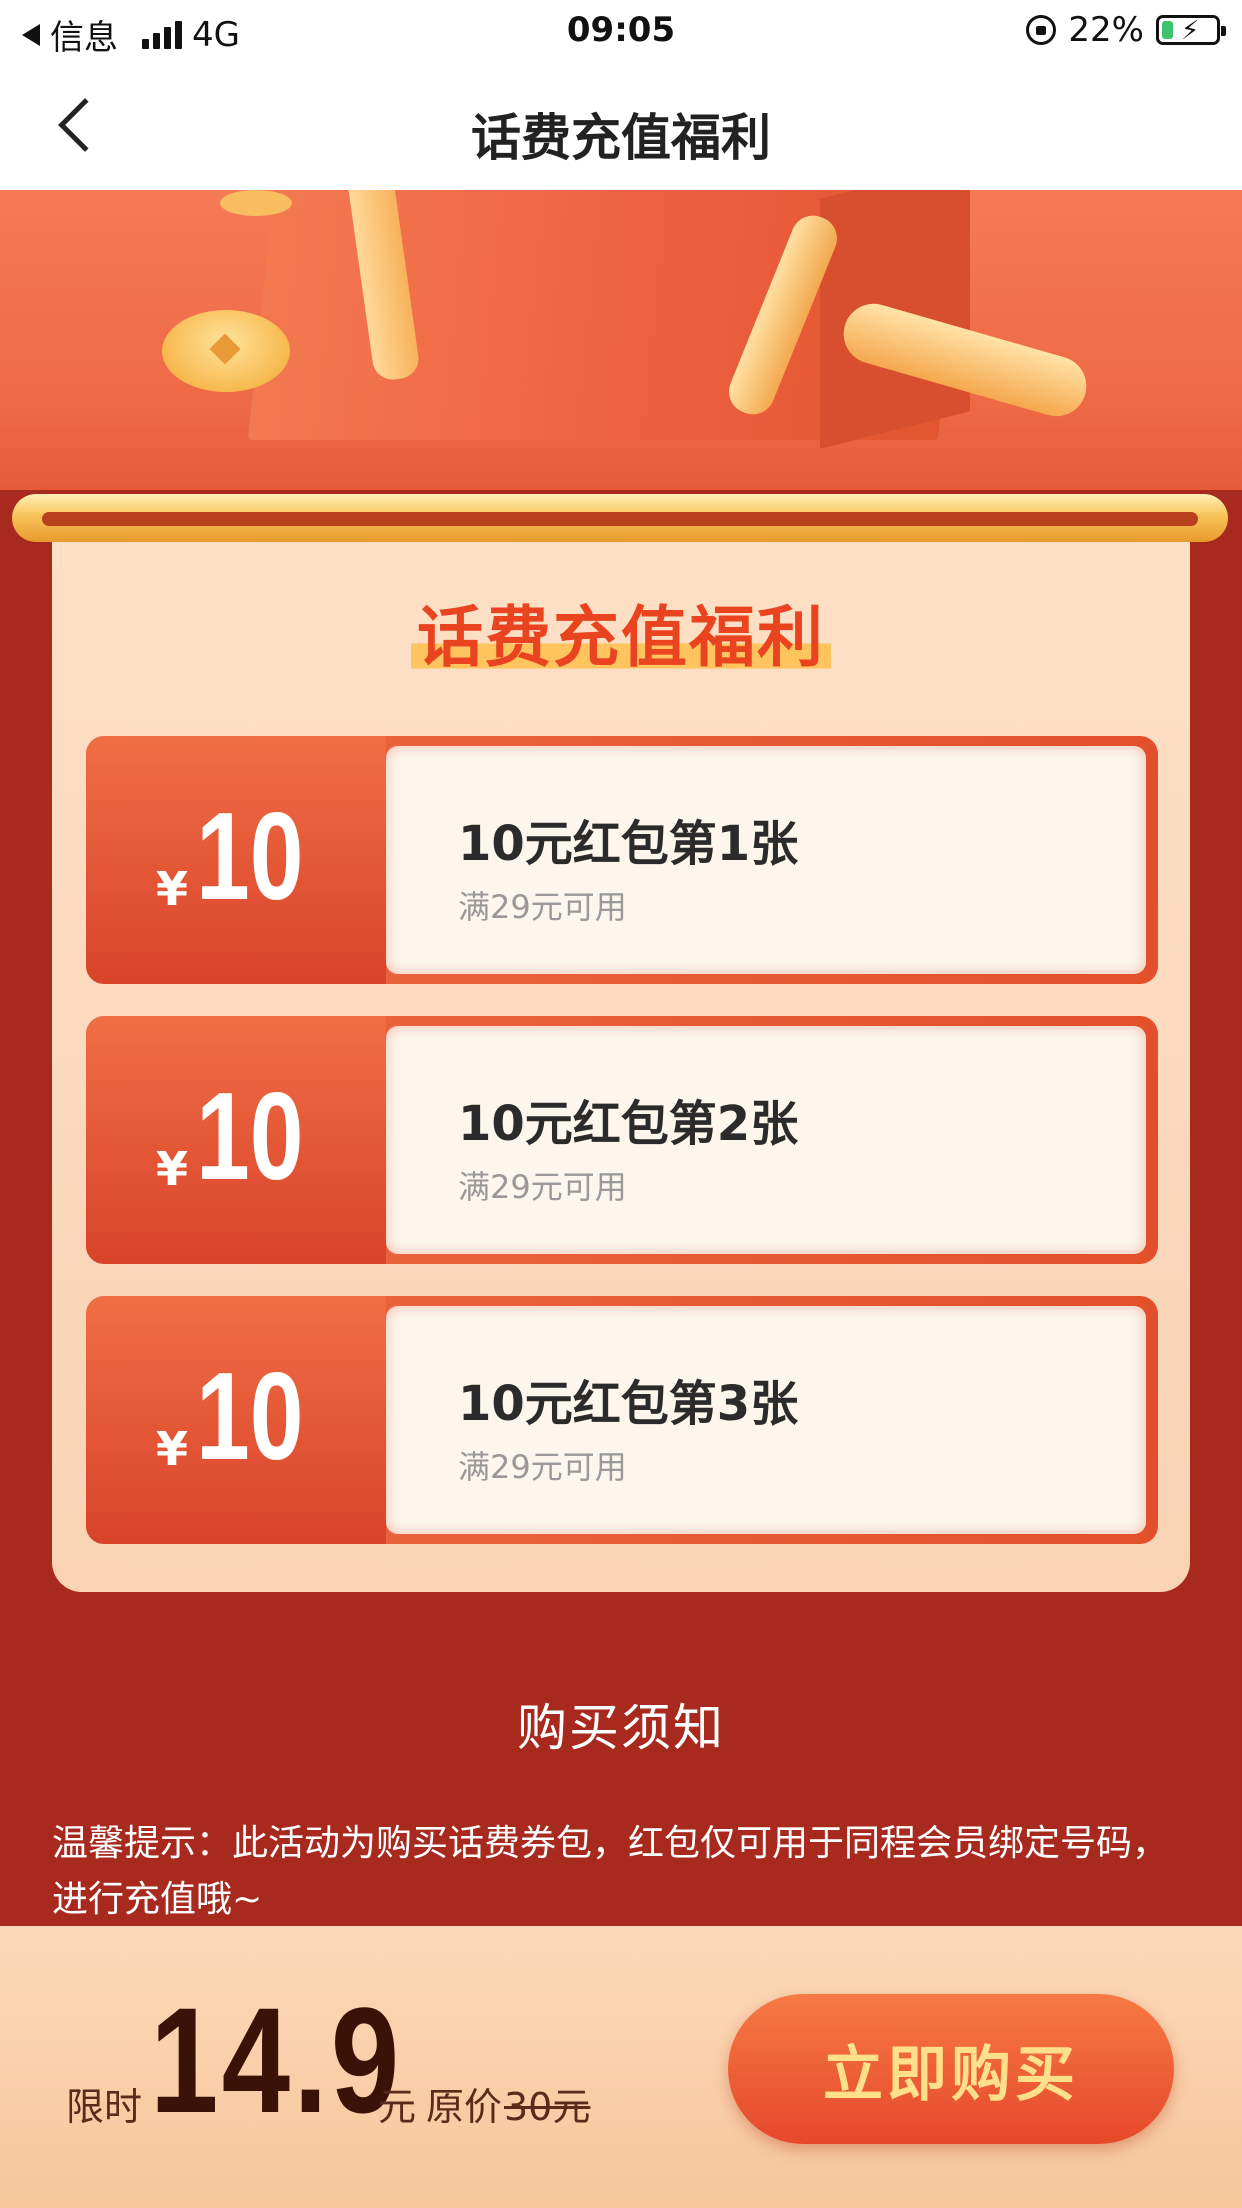 This screenshot has width=1242, height=2208. What do you see at coordinates (628, 1404) in the screenshot?
I see `coupon-name: 10元红包第3张` at bounding box center [628, 1404].